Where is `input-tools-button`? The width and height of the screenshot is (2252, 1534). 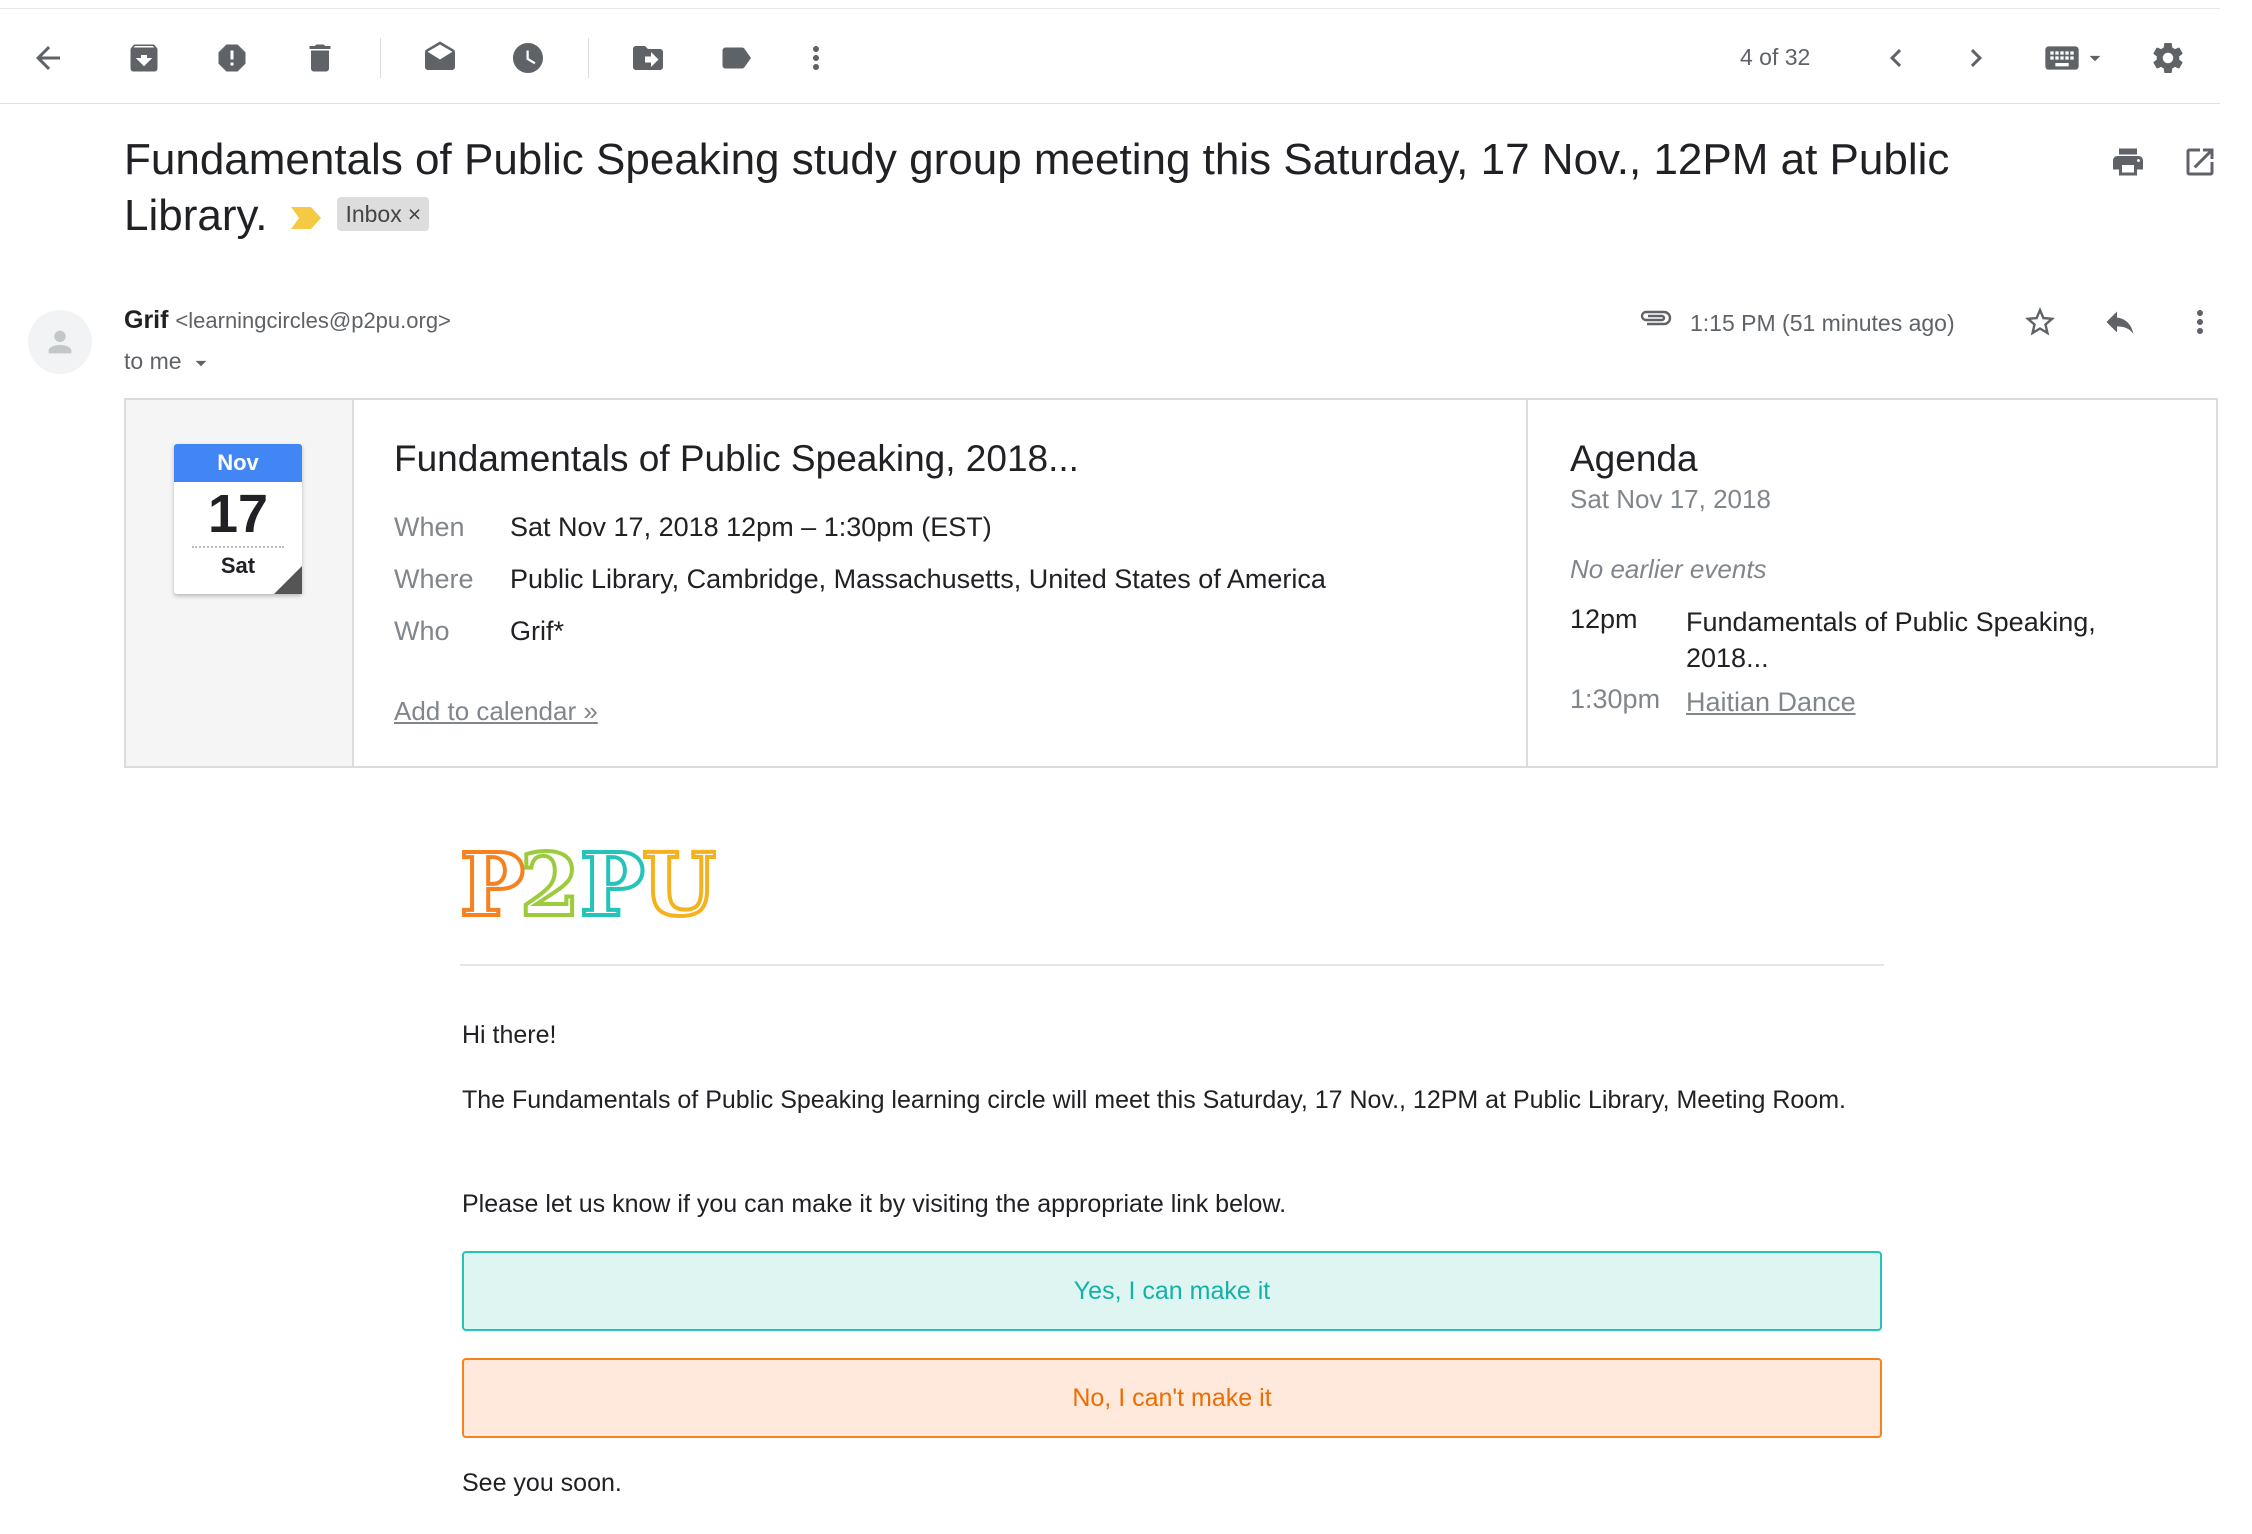
input-tools-button is located at coordinates (2075, 58).